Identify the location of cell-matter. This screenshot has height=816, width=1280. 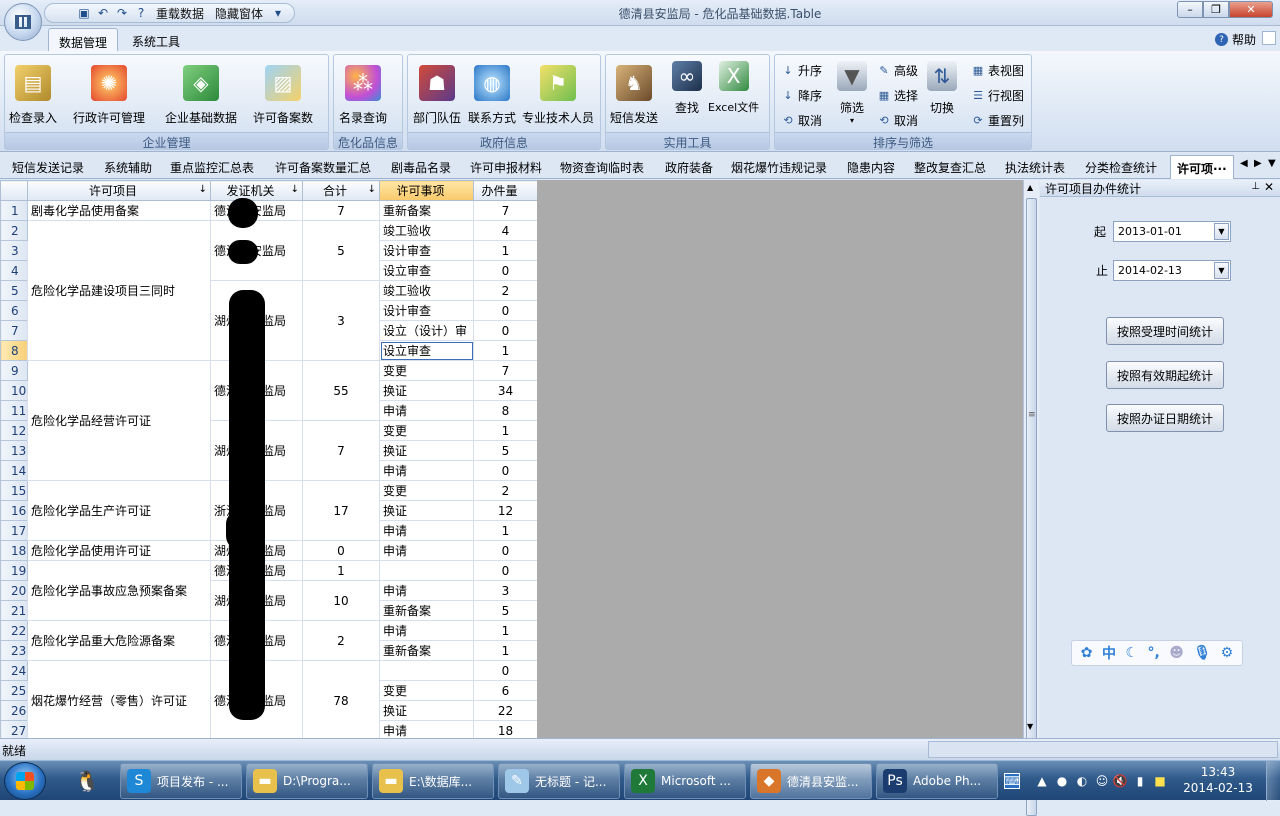
(426, 570).